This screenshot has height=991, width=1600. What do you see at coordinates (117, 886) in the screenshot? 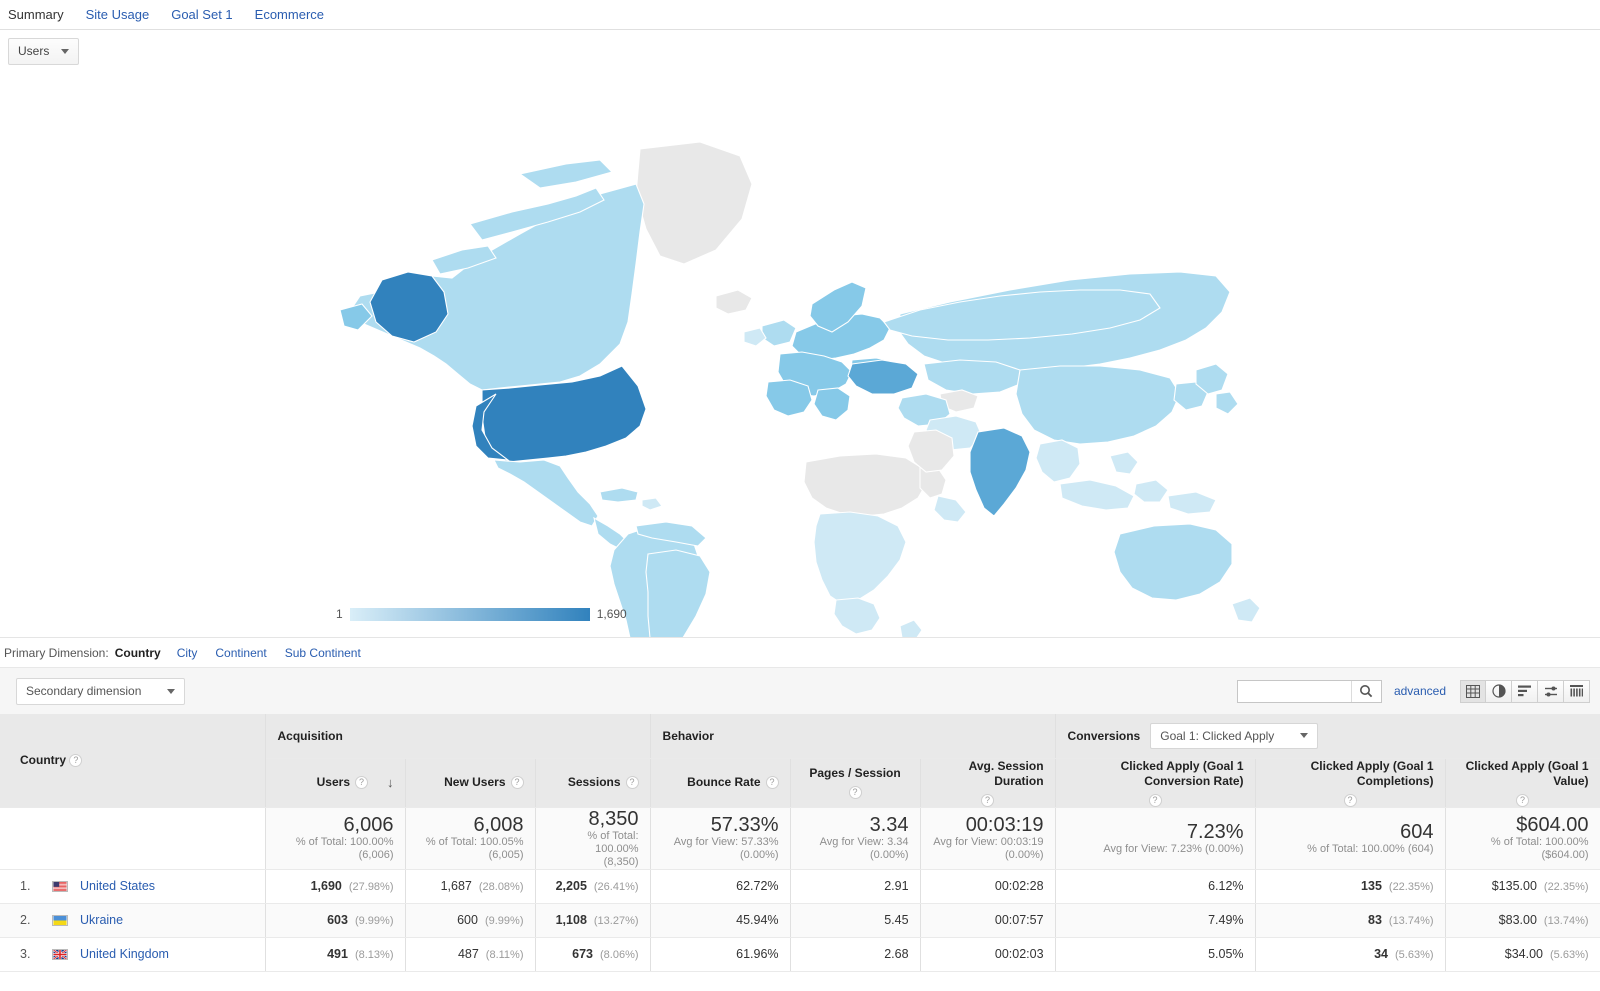
I see `row-country-name: United States` at bounding box center [117, 886].